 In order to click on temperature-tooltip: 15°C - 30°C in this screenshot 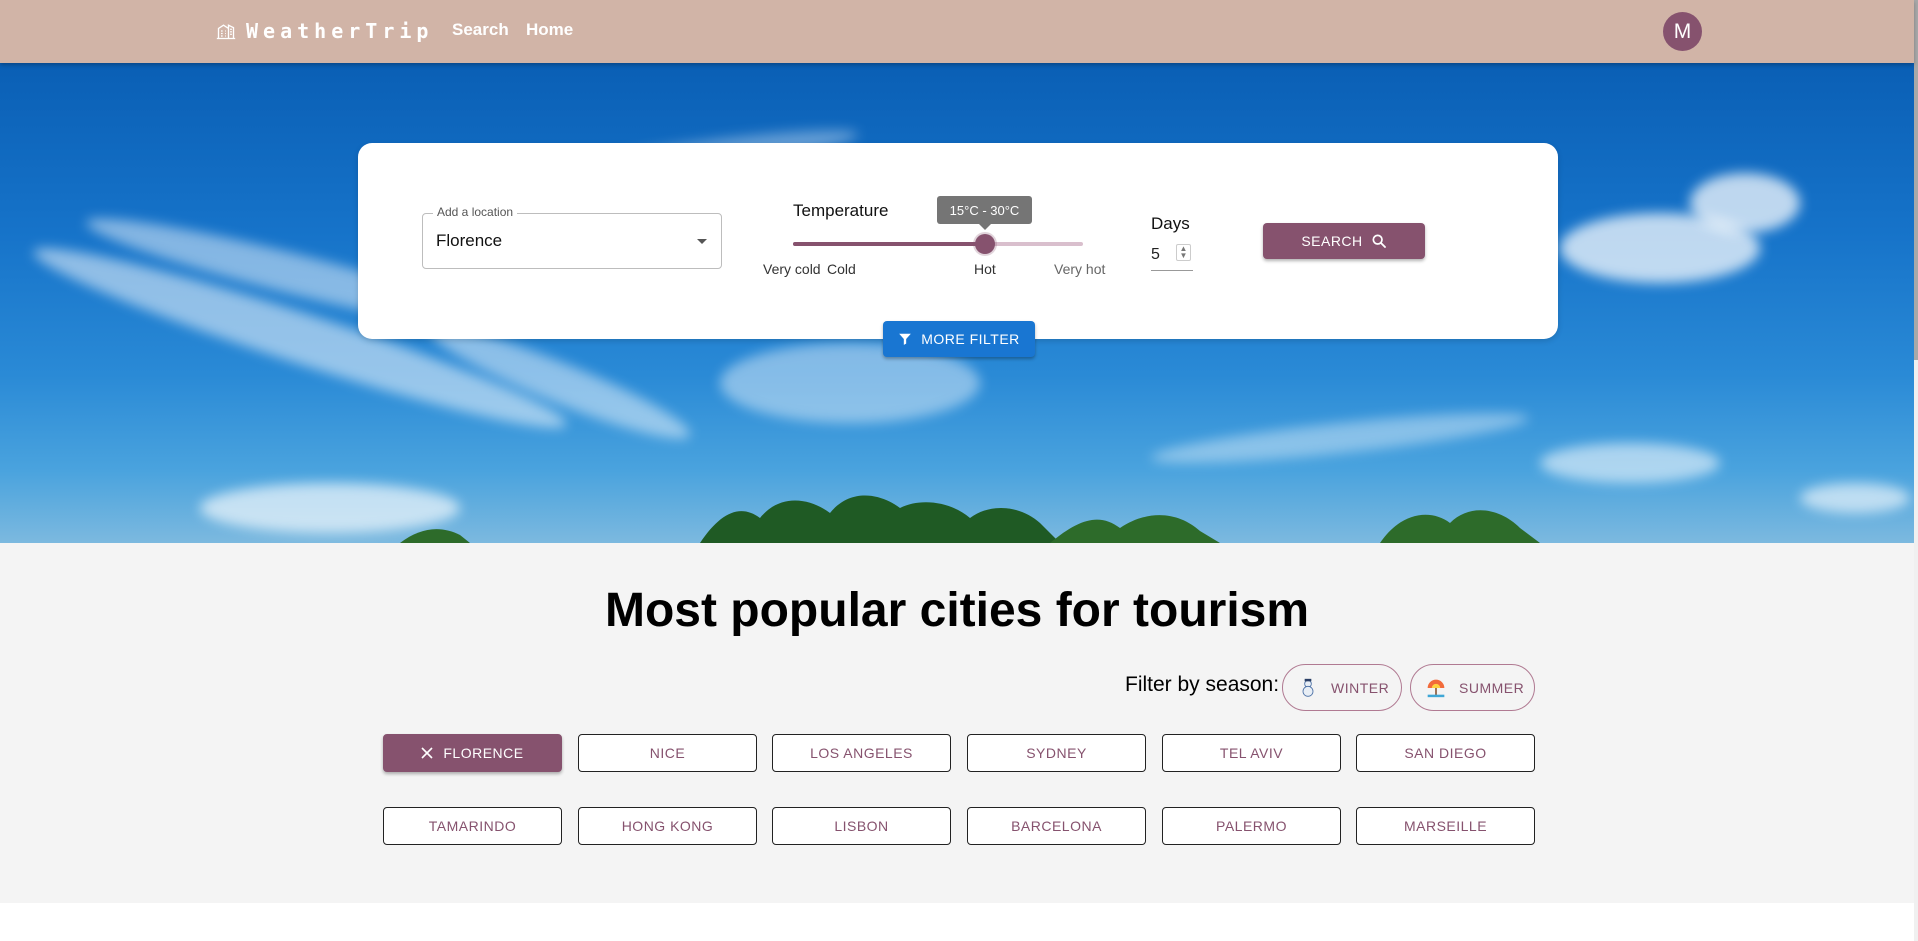, I will do `click(984, 213)`.